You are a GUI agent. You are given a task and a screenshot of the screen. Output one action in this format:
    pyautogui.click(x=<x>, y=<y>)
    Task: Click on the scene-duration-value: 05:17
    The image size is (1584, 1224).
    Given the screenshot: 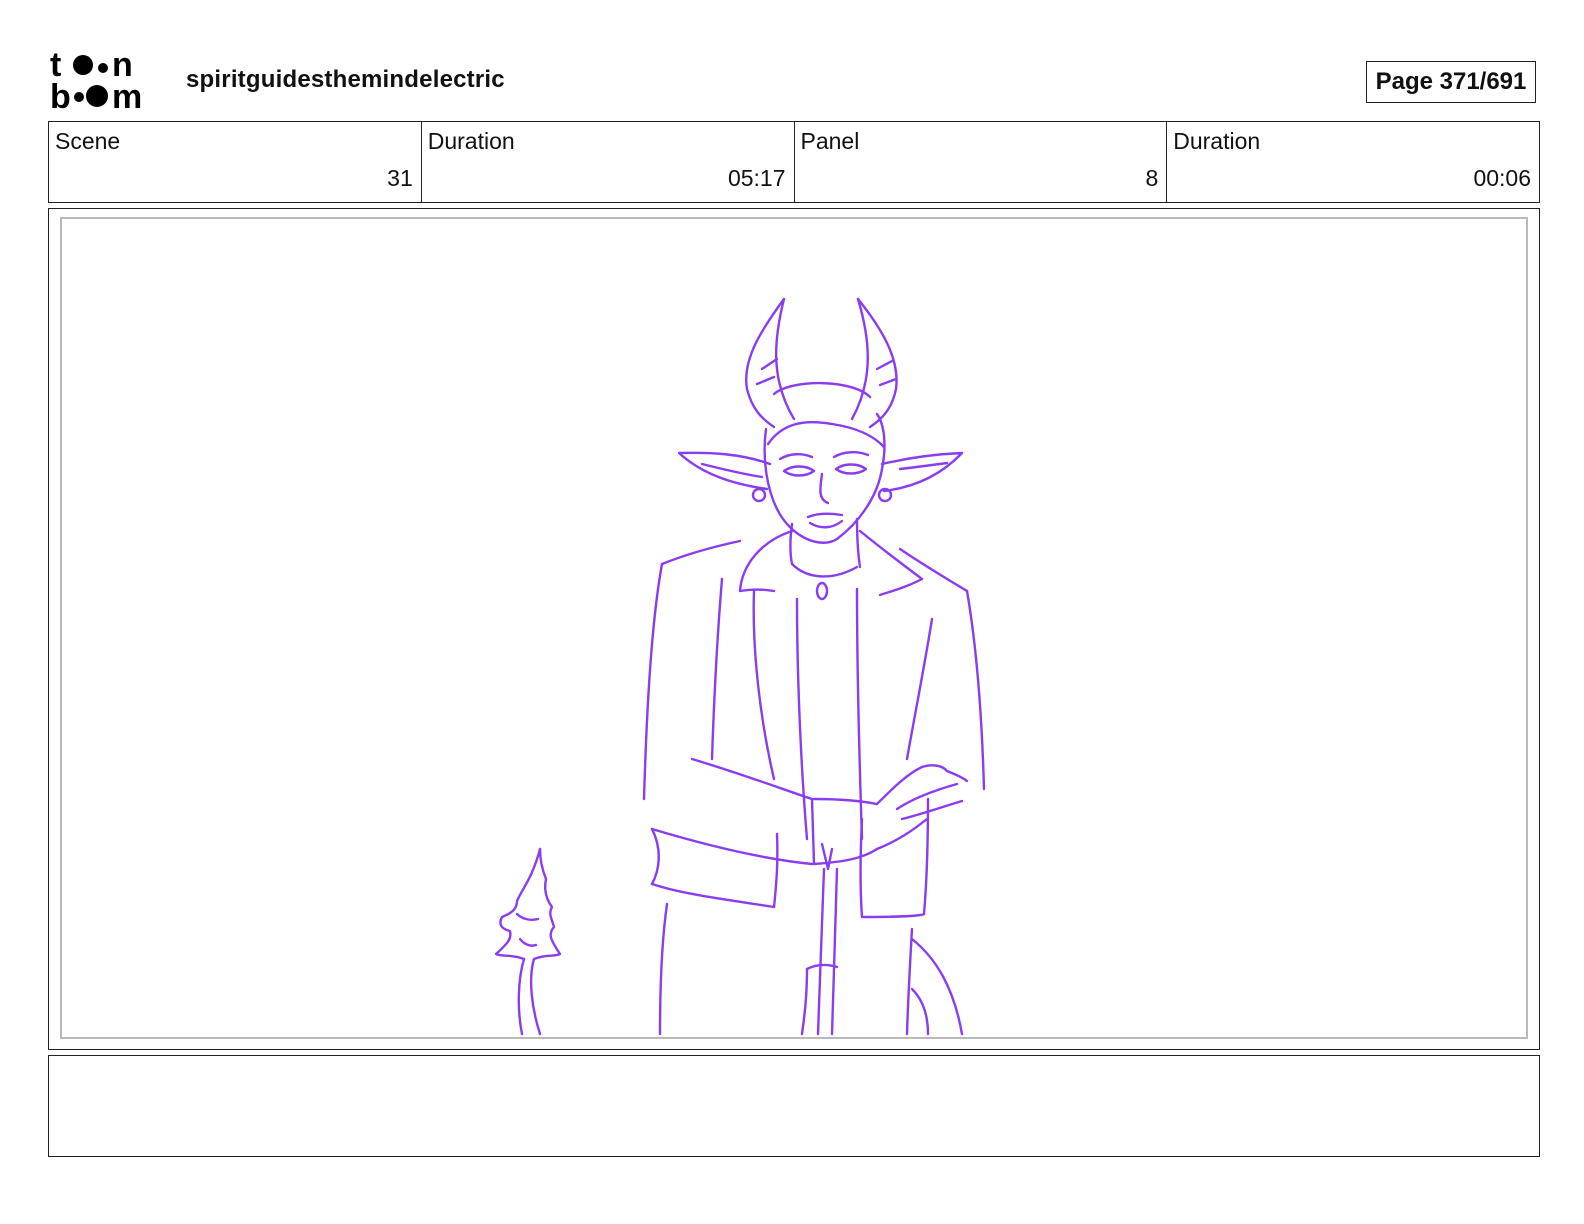 What is the action you would take?
    pyautogui.click(x=756, y=178)
    